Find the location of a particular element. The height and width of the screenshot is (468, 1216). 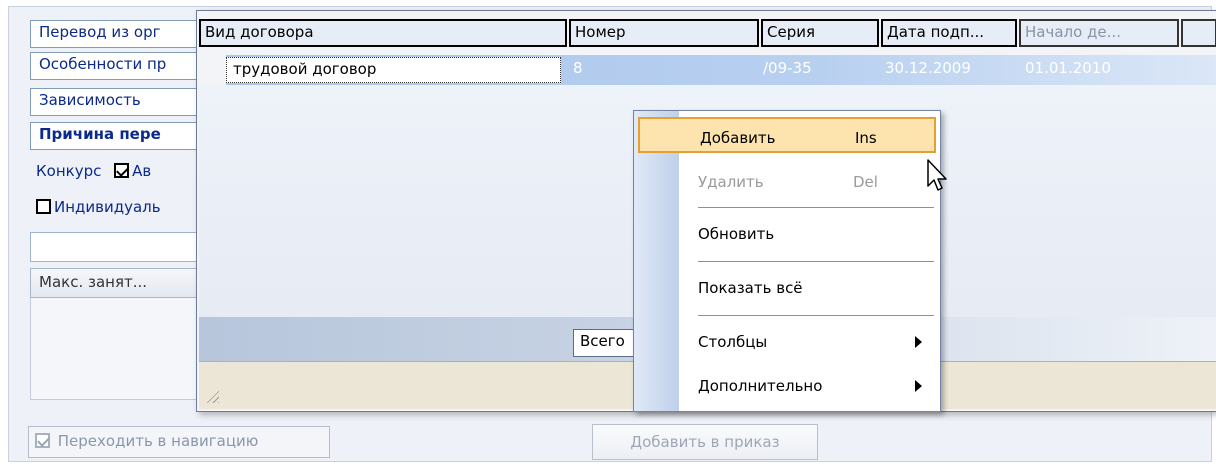

field-label: Зависимость is located at coordinates (90, 100).